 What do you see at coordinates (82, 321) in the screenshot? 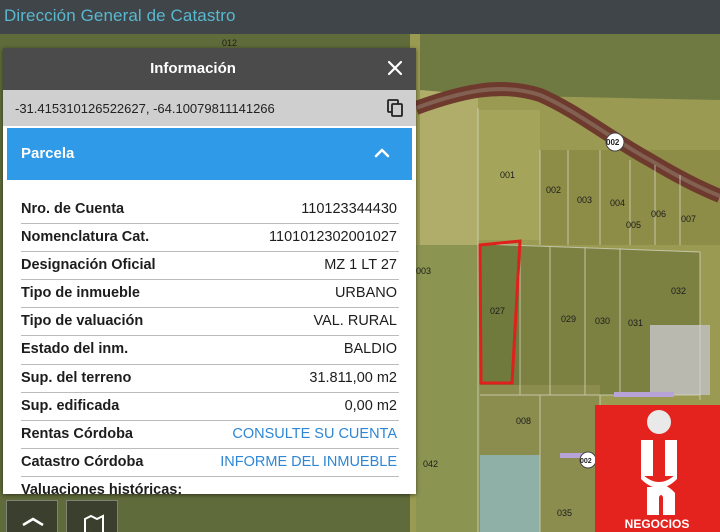
I see `attribute-label: Tipo de valuación` at bounding box center [82, 321].